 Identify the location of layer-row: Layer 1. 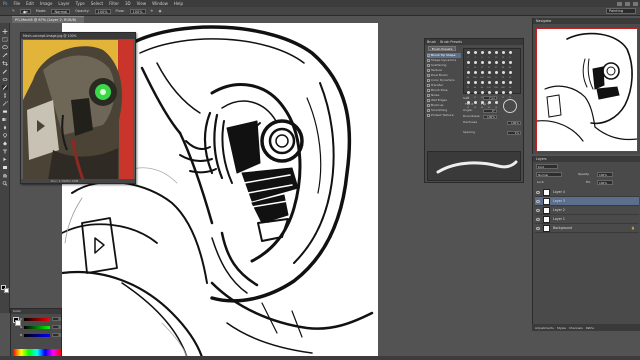
(587, 219).